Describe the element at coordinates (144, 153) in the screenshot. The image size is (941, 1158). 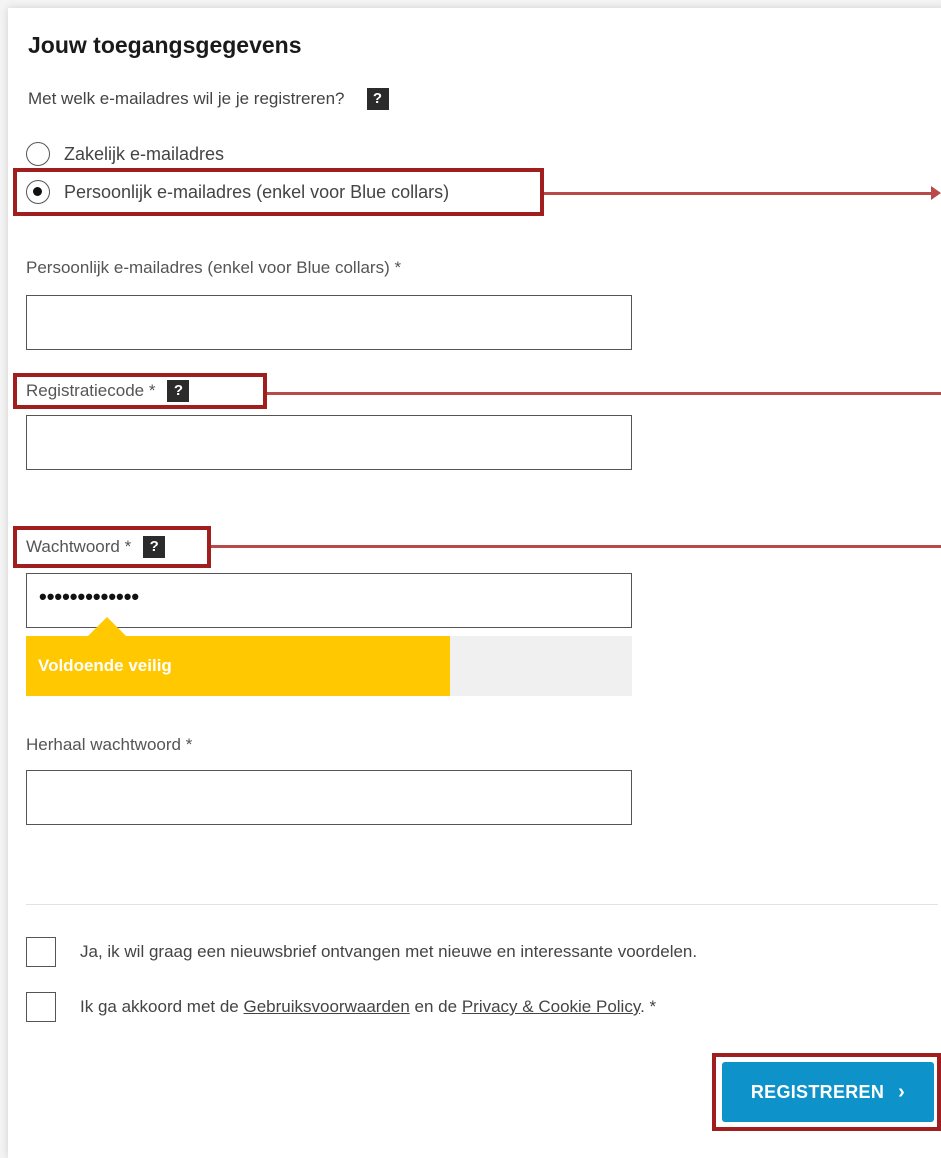
I see `radio-label: Zakelijk e-mailadres` at that location.